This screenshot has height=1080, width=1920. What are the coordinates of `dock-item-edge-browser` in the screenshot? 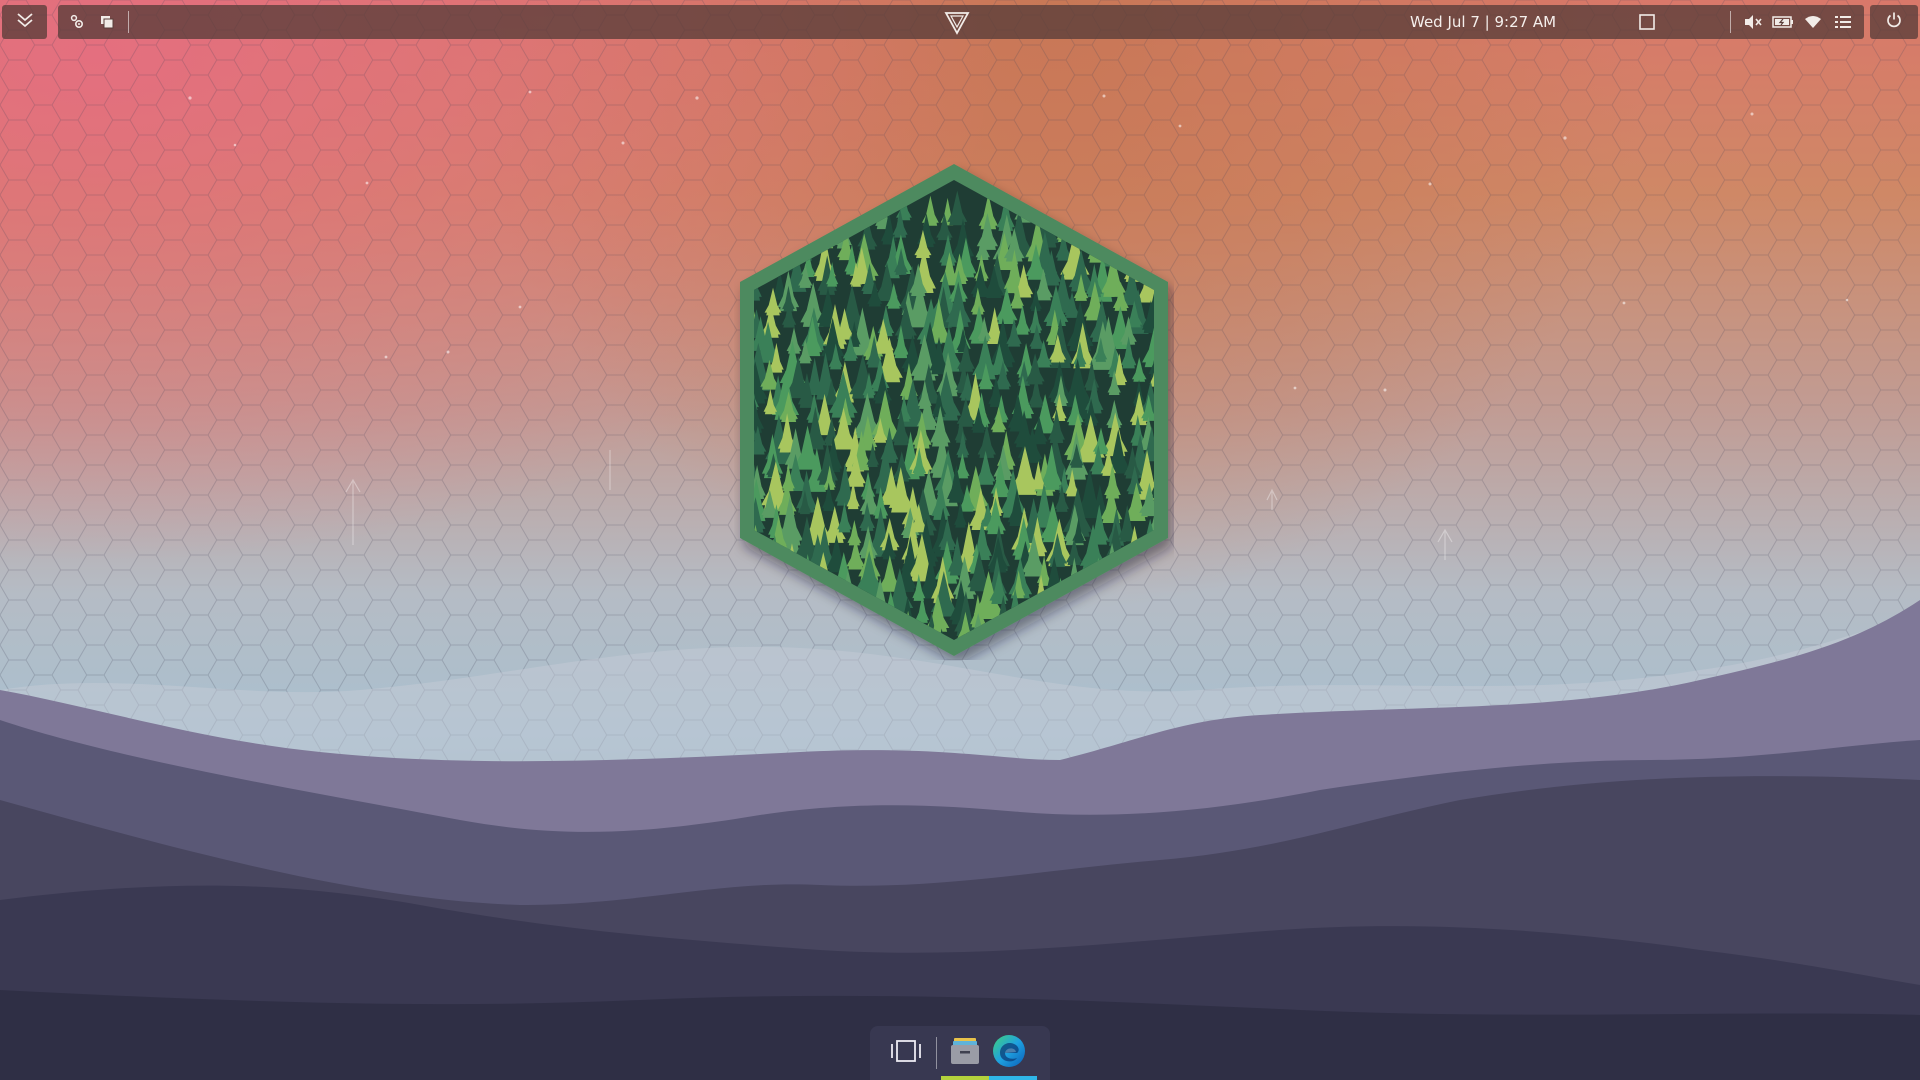 It's located at (1012, 1053).